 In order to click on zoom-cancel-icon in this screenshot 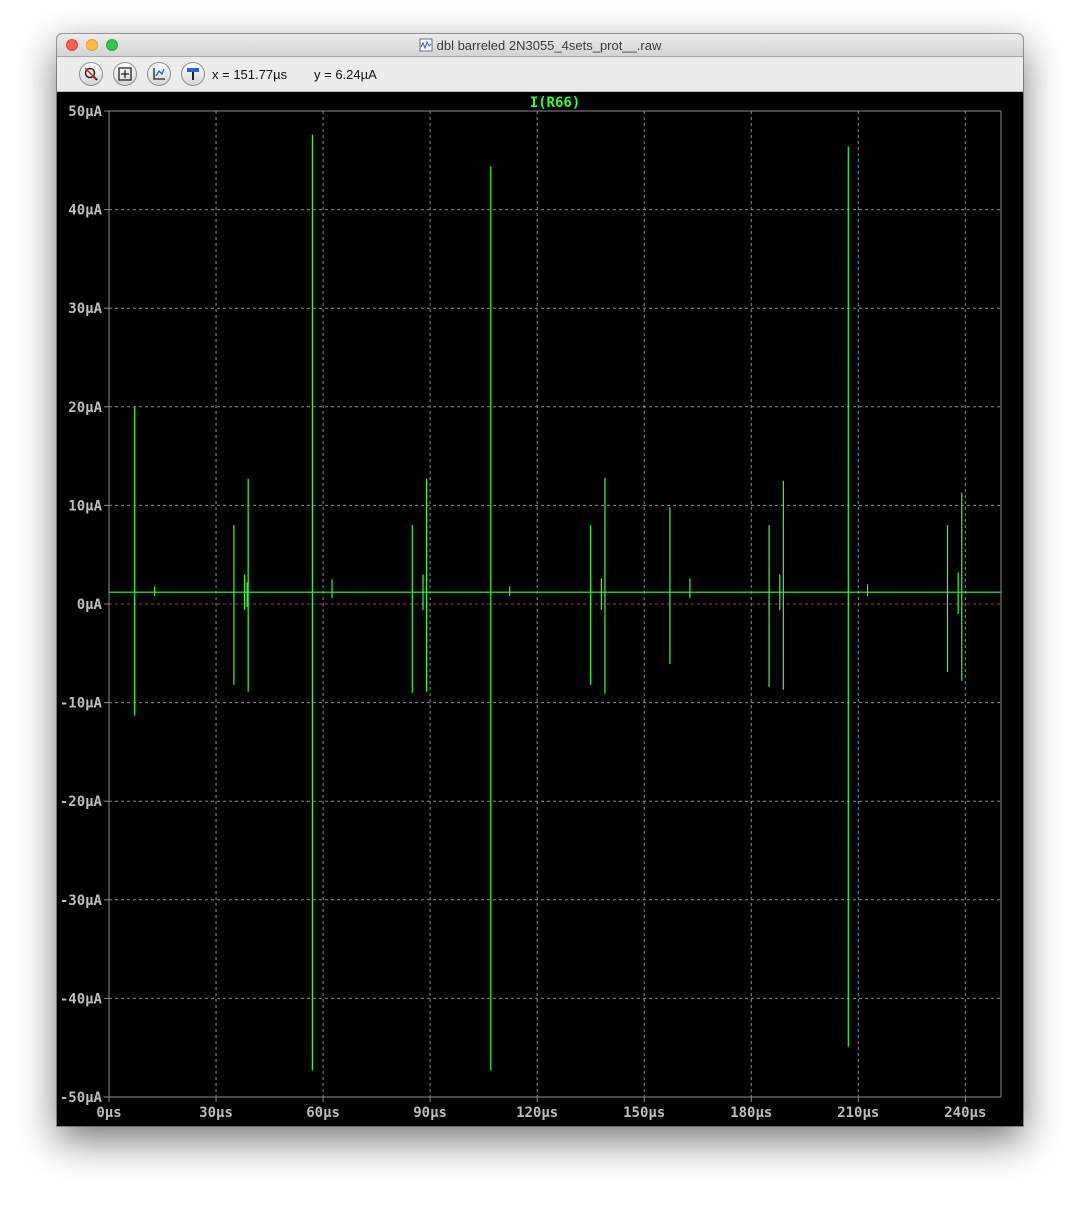, I will do `click(91, 74)`.